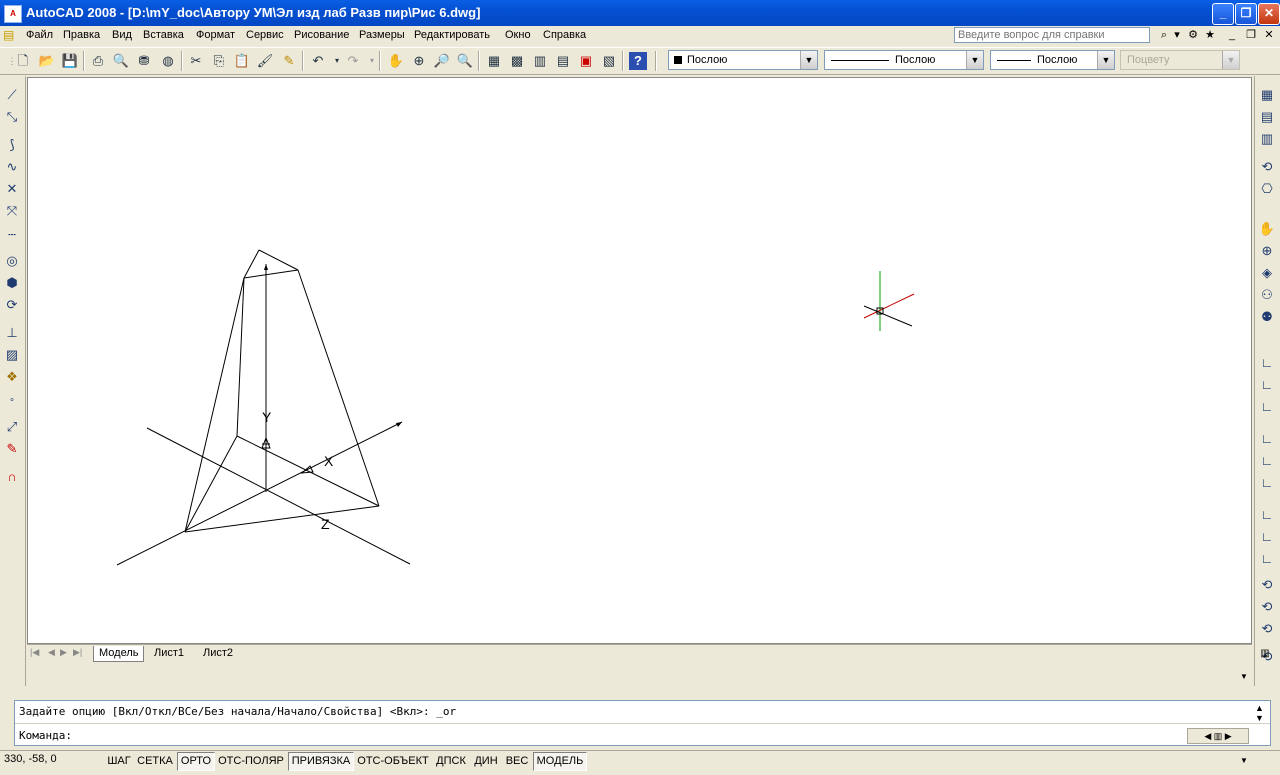 Image resolution: width=1280 pixels, height=775 pixels. What do you see at coordinates (47, 61) in the screenshot?
I see `open-file-icon: 📂` at bounding box center [47, 61].